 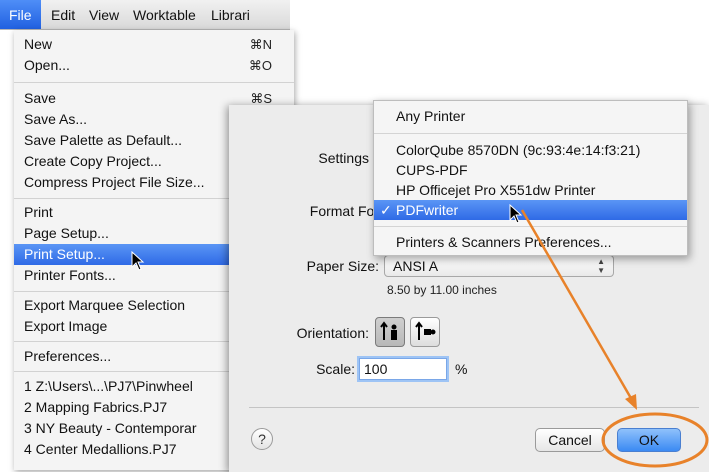 I want to click on dialog-divider, so click(x=474, y=407).